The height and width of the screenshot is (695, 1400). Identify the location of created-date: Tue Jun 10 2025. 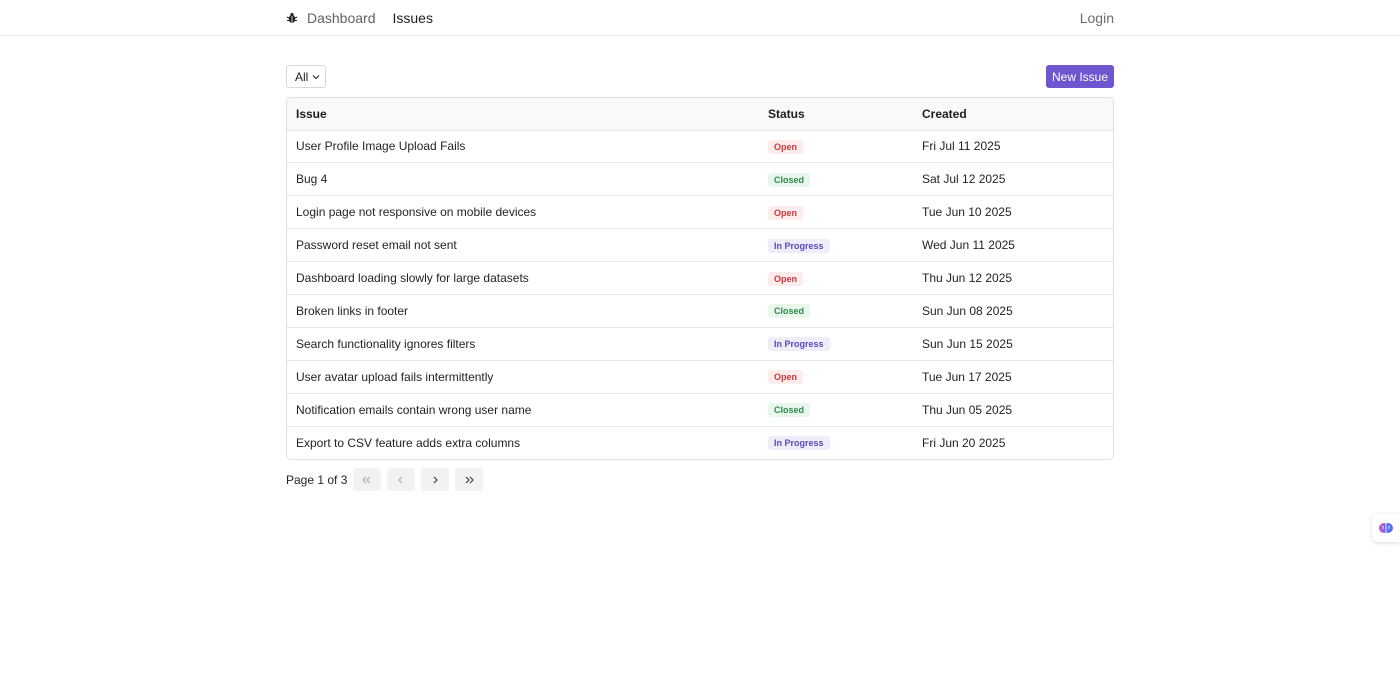
(967, 212).